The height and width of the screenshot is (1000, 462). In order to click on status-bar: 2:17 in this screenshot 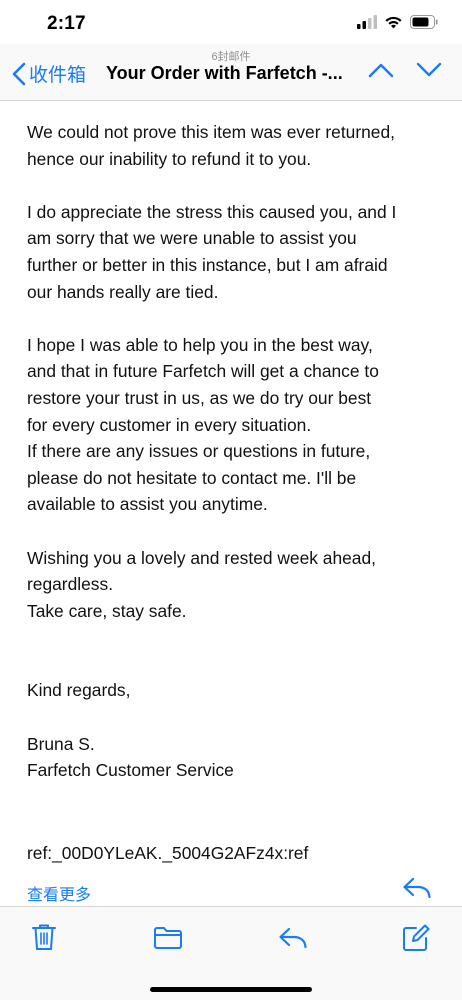, I will do `click(231, 23)`.